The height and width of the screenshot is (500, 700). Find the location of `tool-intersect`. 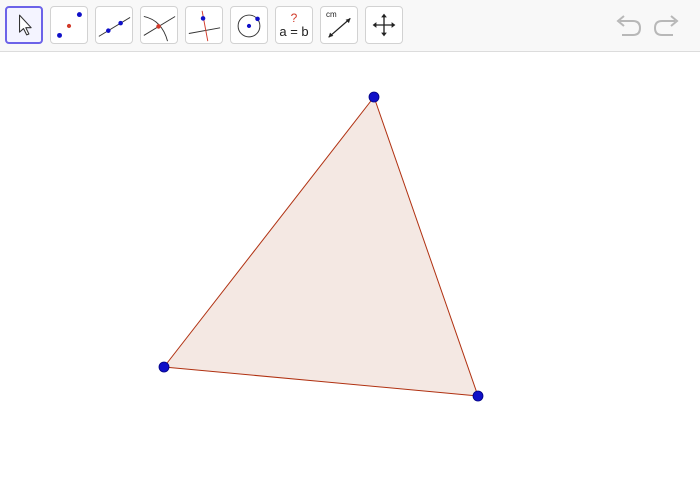

tool-intersect is located at coordinates (159, 25).